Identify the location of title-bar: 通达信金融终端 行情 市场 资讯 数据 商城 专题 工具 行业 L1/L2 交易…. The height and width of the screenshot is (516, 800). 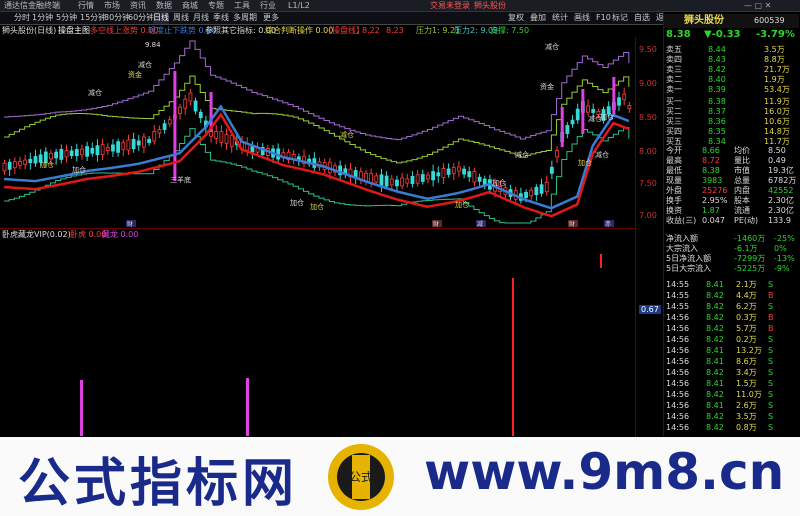
(400, 6).